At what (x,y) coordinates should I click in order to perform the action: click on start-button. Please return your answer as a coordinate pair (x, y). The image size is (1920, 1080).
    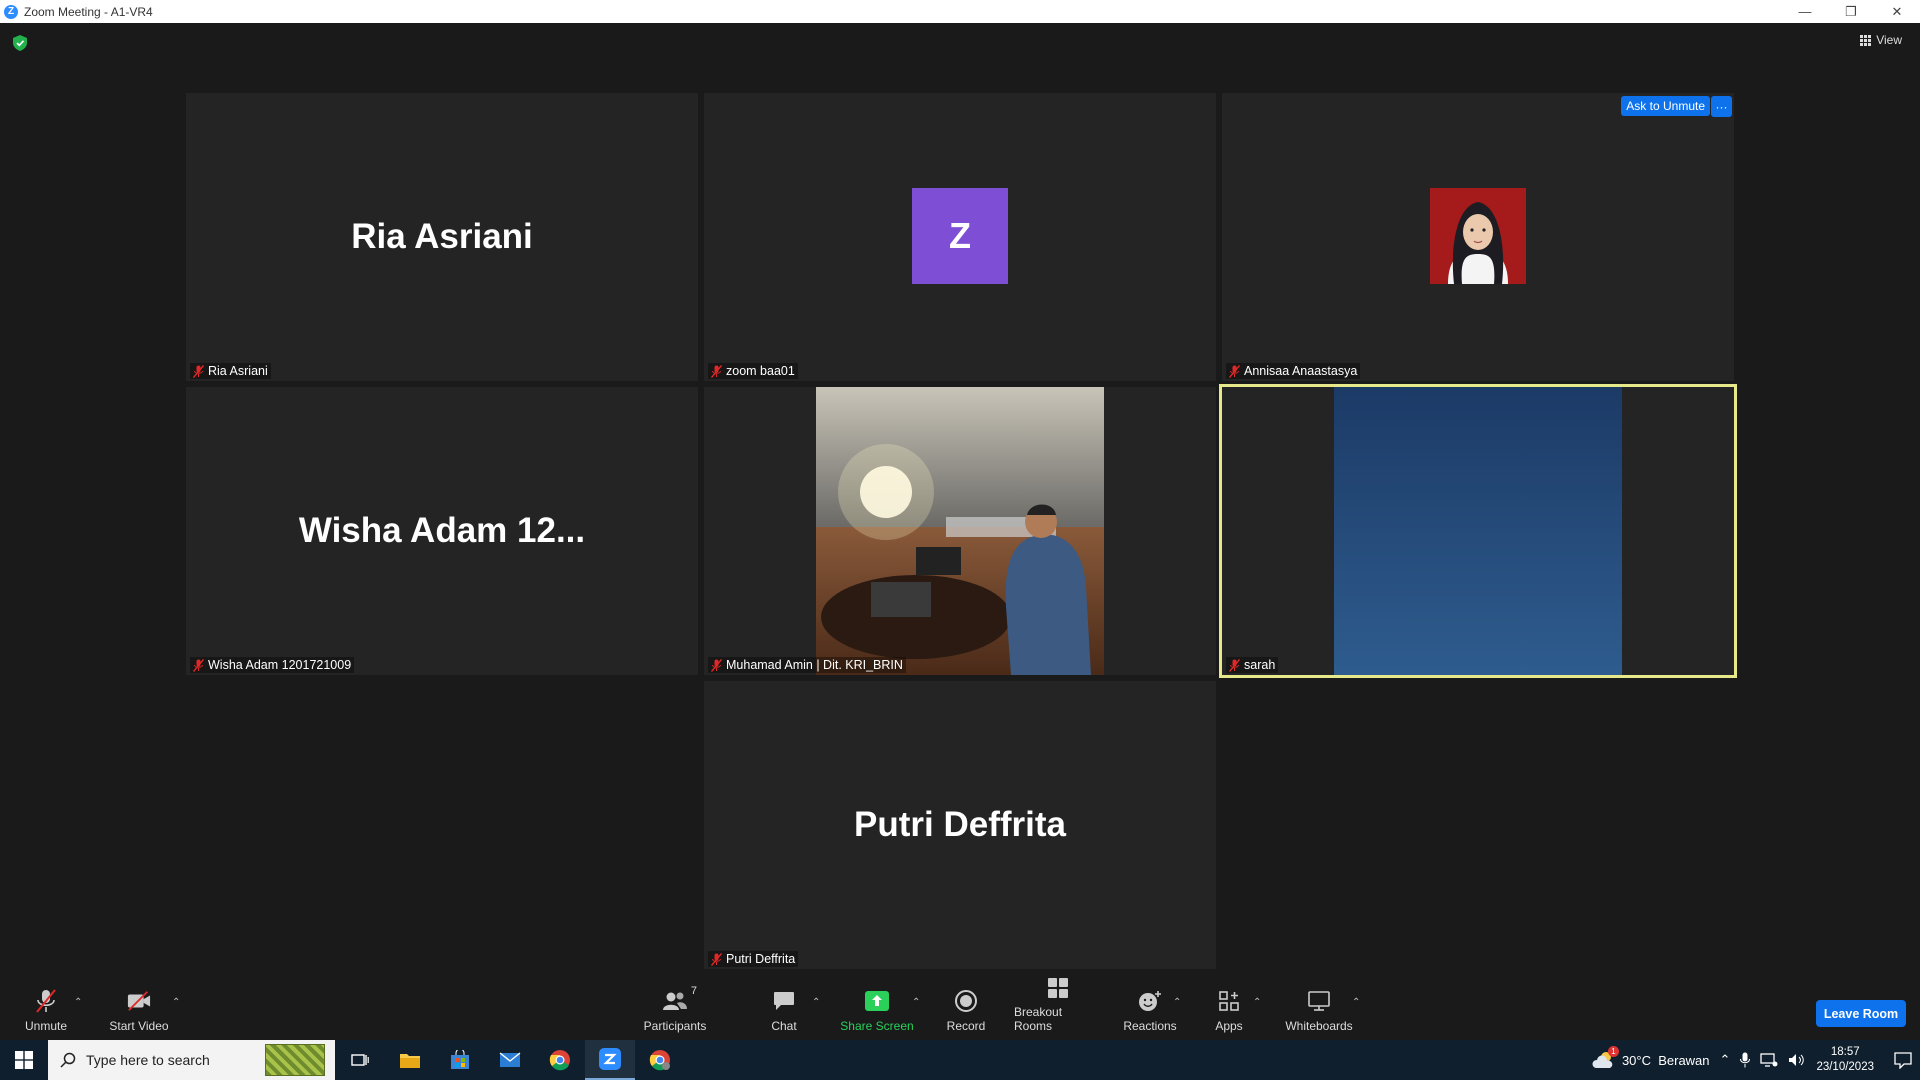
    Looking at the image, I should click on (24, 1060).